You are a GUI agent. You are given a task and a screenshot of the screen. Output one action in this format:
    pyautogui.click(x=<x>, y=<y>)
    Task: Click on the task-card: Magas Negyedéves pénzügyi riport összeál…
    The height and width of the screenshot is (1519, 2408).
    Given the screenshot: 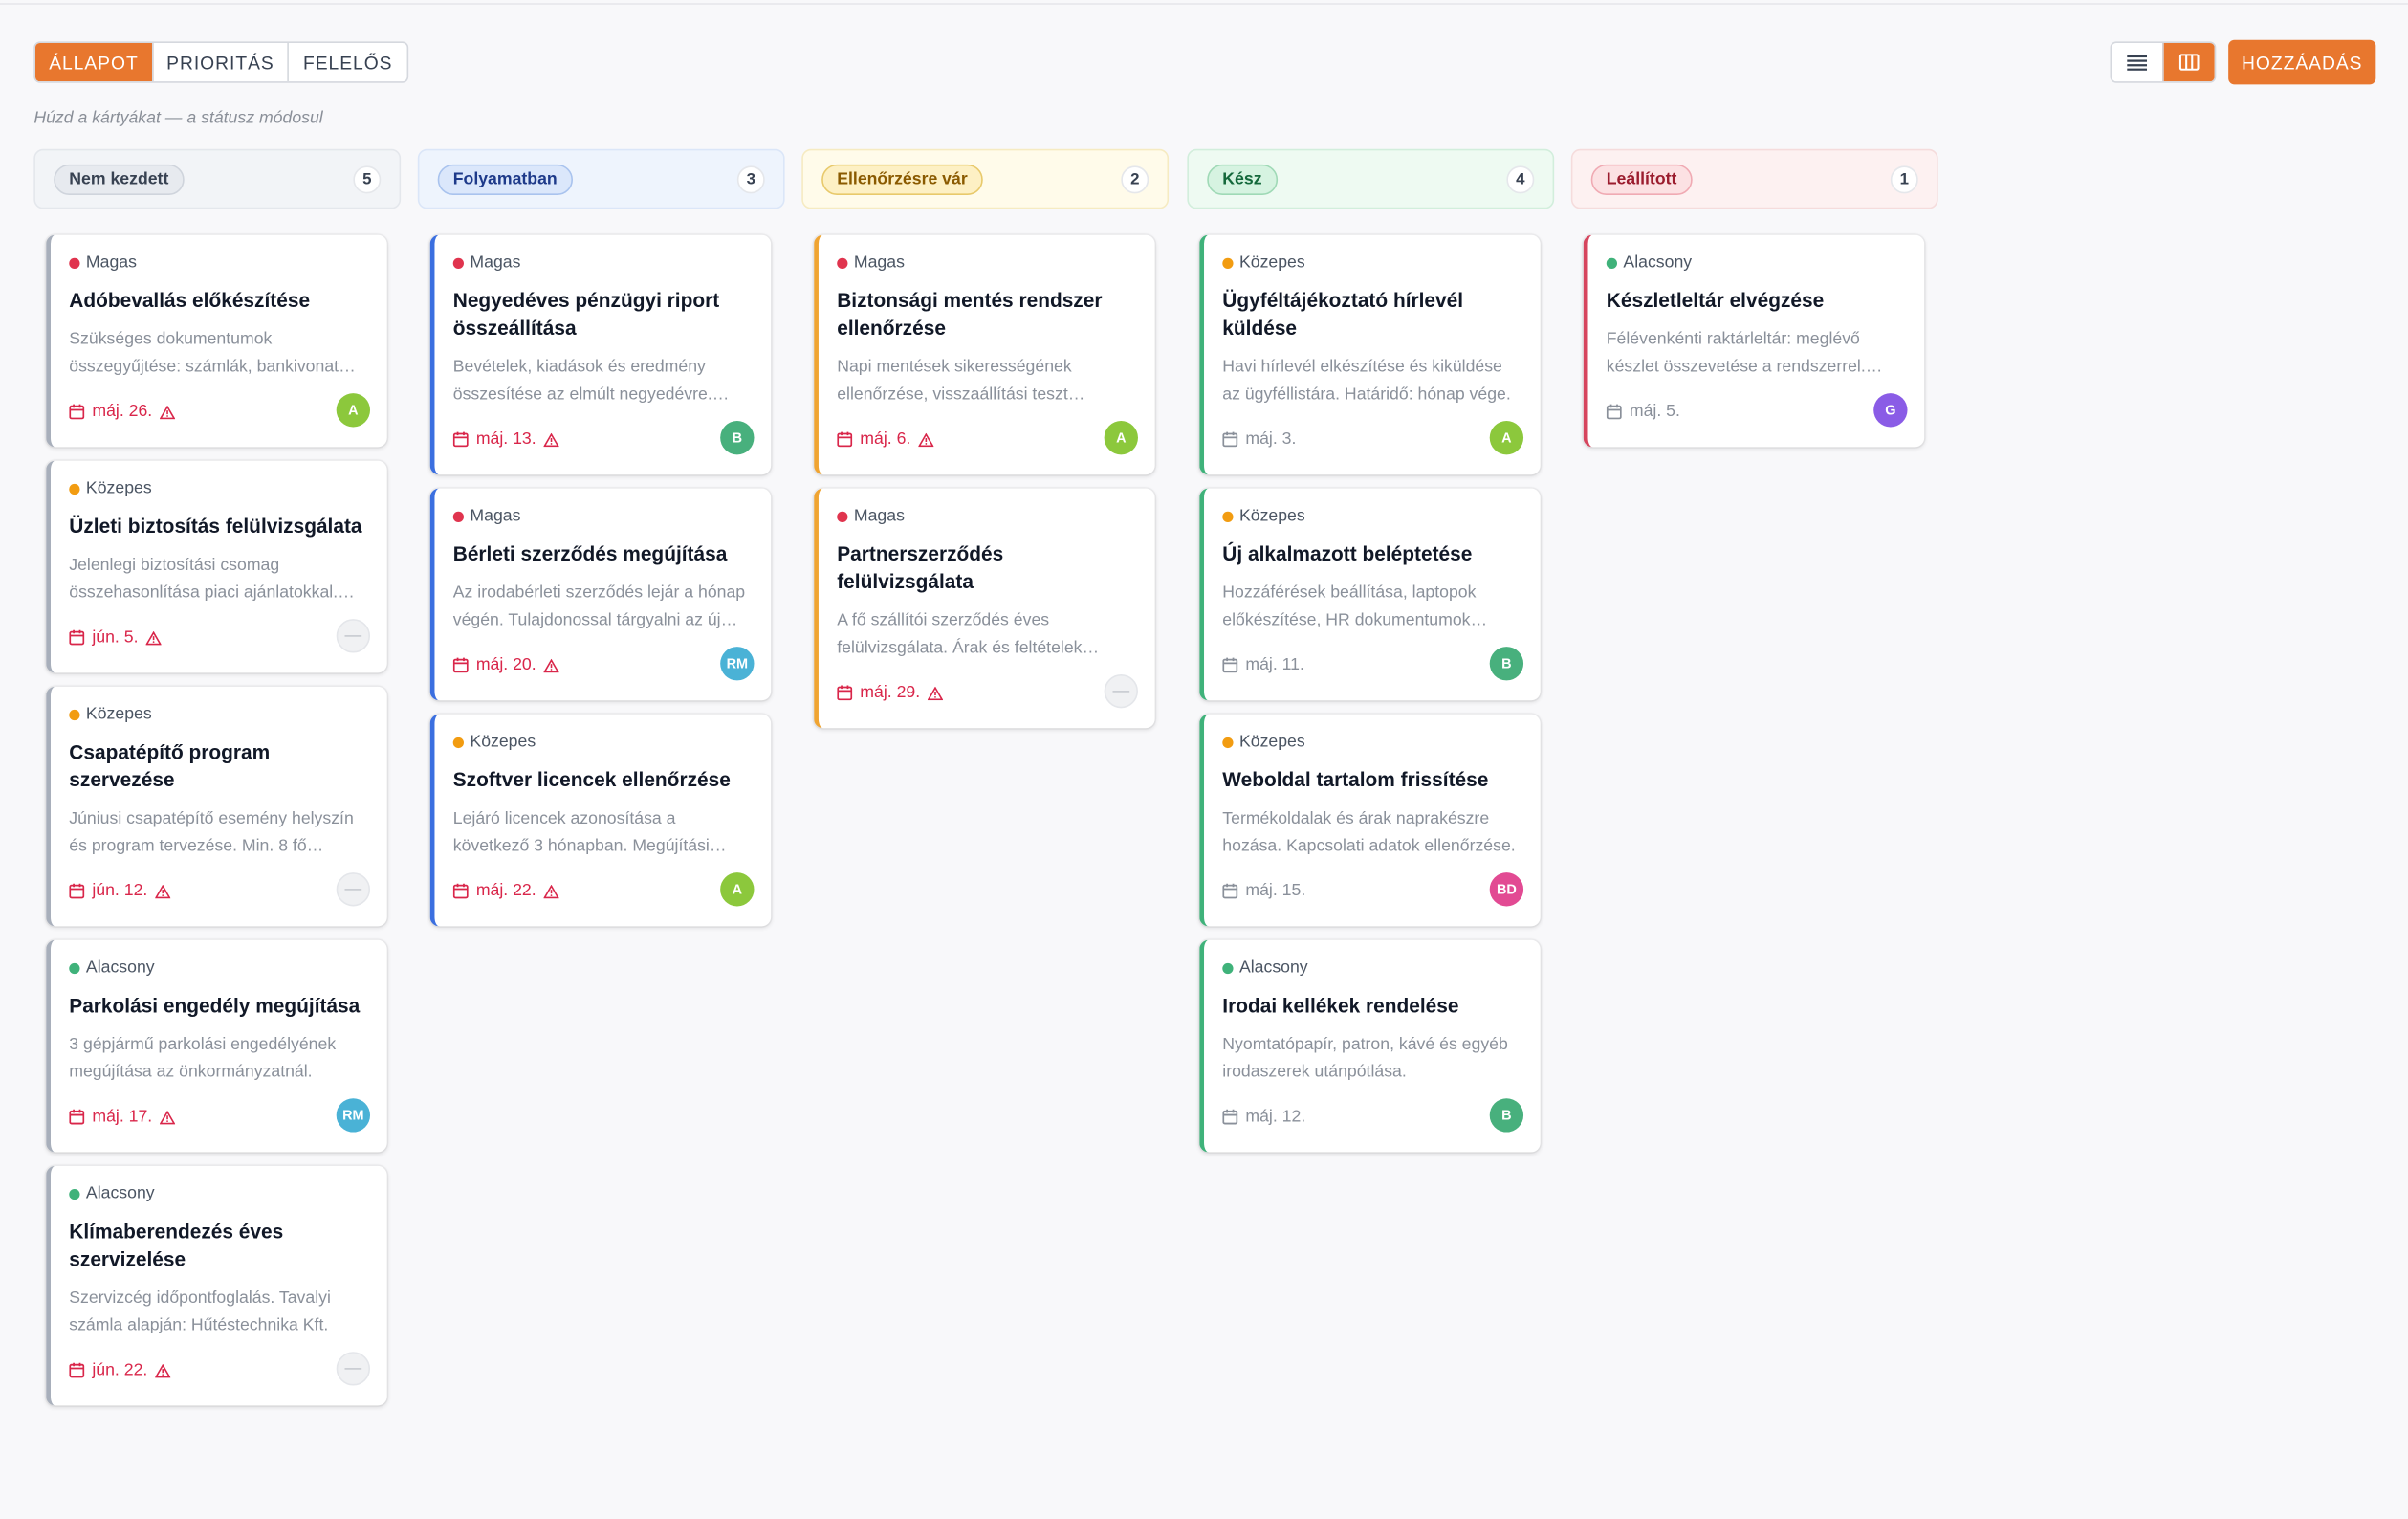 What is the action you would take?
    pyautogui.click(x=600, y=354)
    